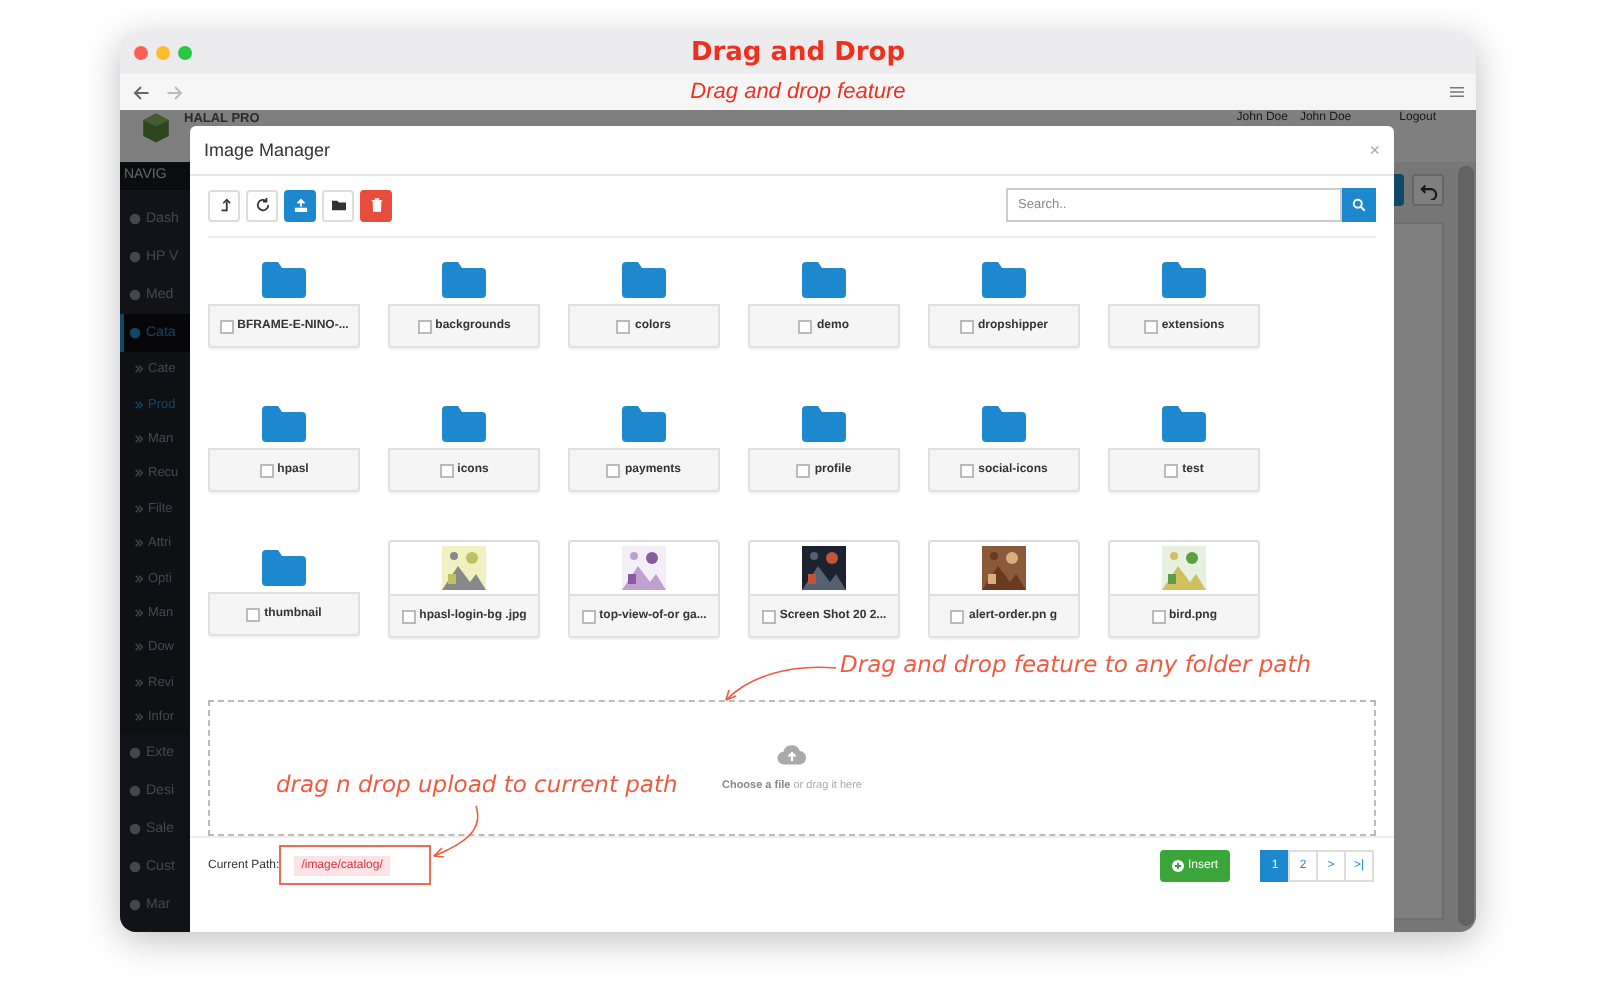 Image resolution: width=1600 pixels, height=1000 pixels. What do you see at coordinates (1177, 866) in the screenshot?
I see `plus-circle-icon` at bounding box center [1177, 866].